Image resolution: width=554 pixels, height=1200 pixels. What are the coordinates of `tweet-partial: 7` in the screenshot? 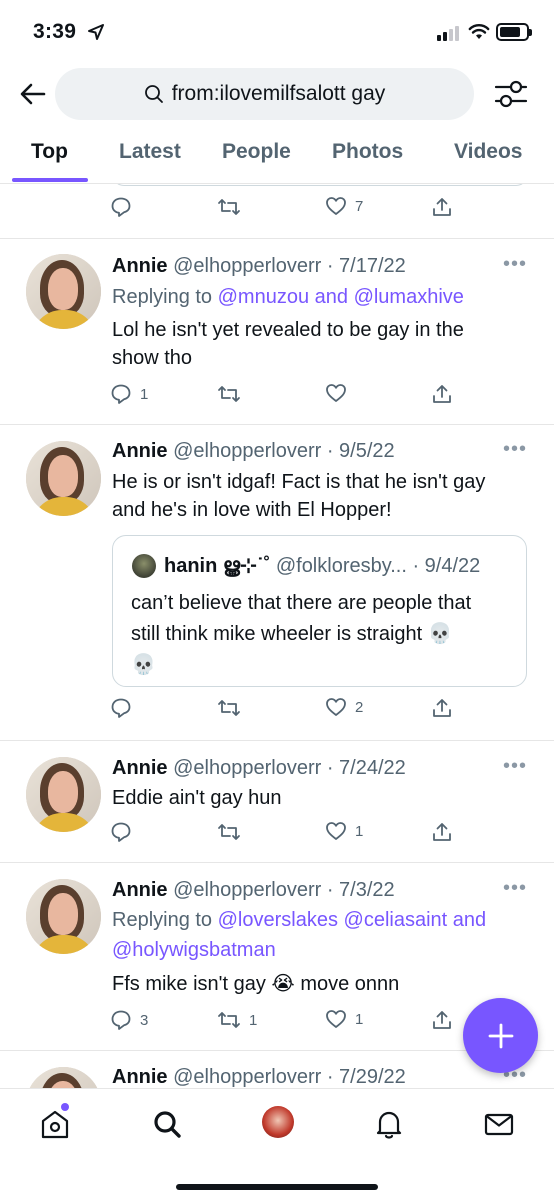 It's located at (277, 211).